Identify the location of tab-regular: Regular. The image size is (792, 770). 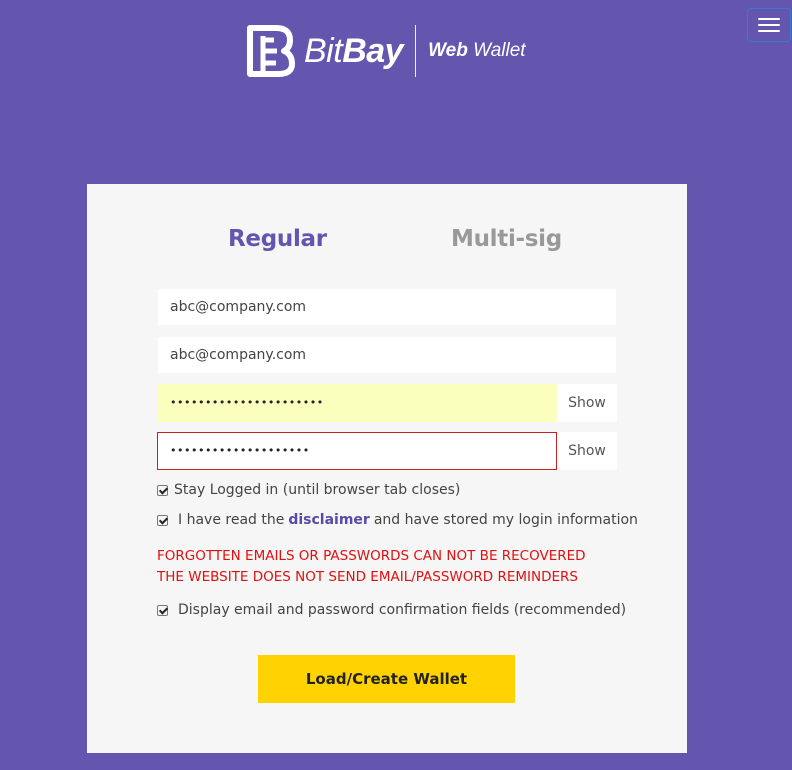
(277, 239).